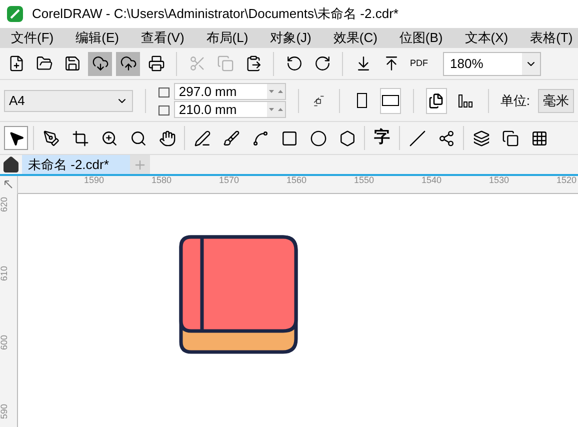 The image size is (578, 427). I want to click on menu-item: 位图(B), so click(421, 38).